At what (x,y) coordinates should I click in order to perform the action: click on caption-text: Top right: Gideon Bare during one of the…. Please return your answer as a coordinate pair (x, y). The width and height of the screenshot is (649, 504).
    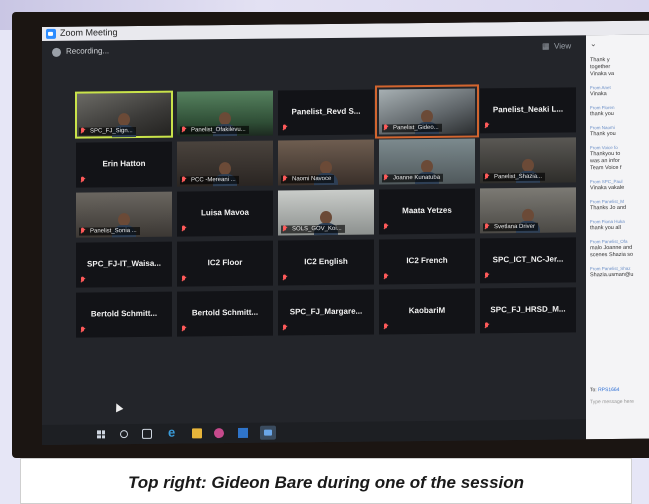
    Looking at the image, I should click on (326, 482).